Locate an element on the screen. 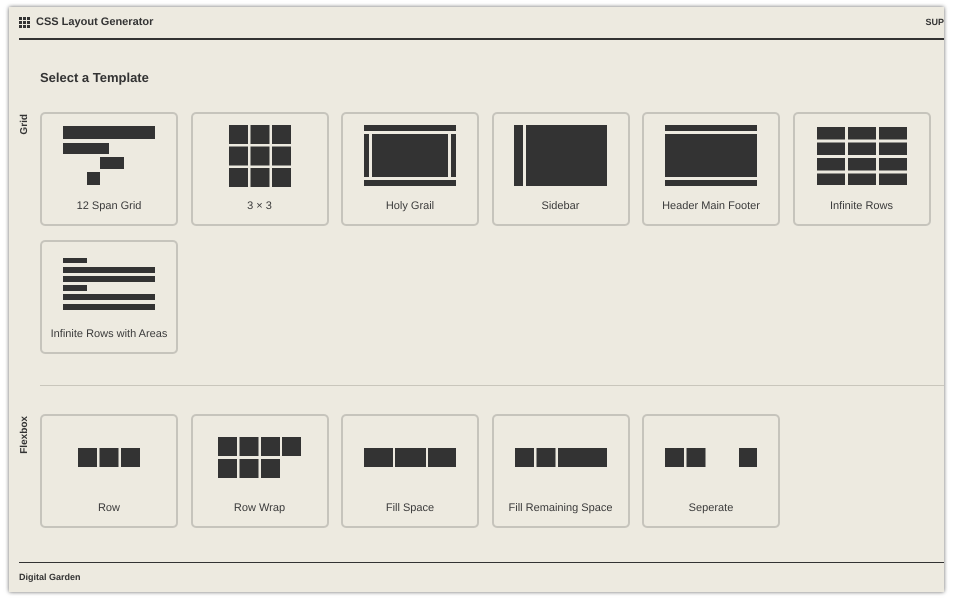  template-card: Header Main Footer is located at coordinates (711, 169).